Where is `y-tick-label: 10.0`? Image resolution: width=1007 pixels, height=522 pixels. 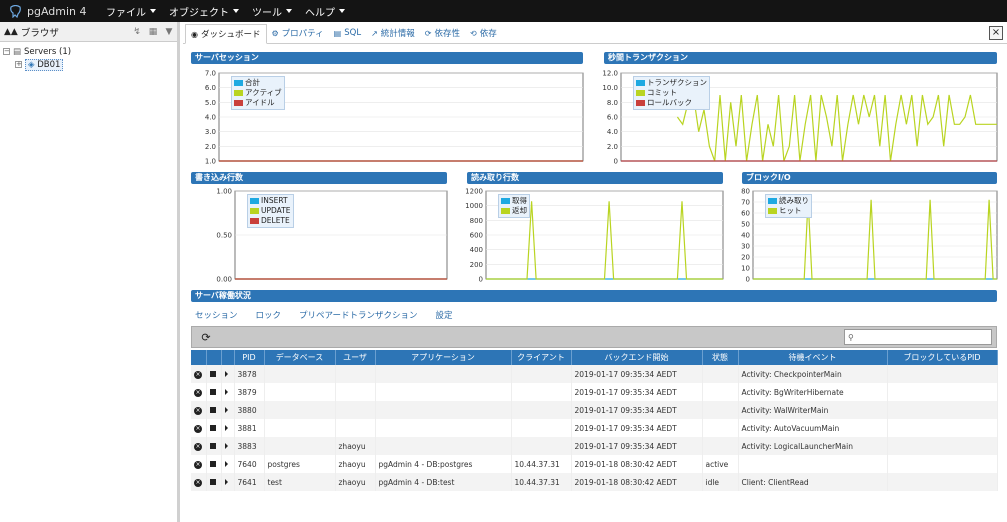 y-tick-label: 10.0 is located at coordinates (610, 88).